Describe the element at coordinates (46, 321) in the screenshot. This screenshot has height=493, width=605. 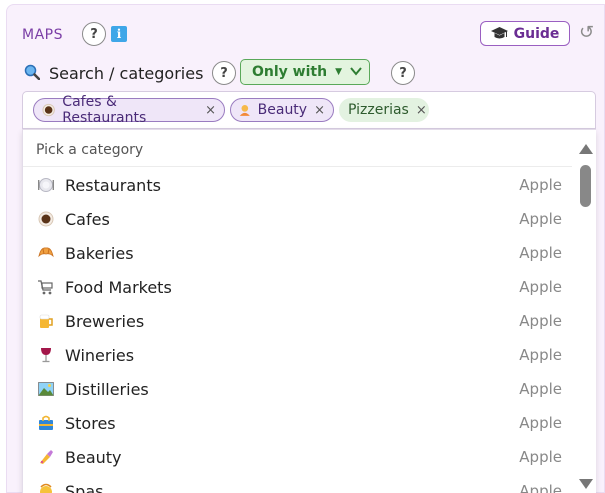
I see `beer-icon` at that location.